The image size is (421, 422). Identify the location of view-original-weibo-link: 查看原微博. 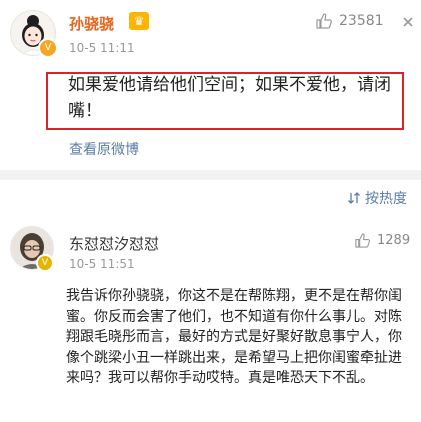
(104, 149).